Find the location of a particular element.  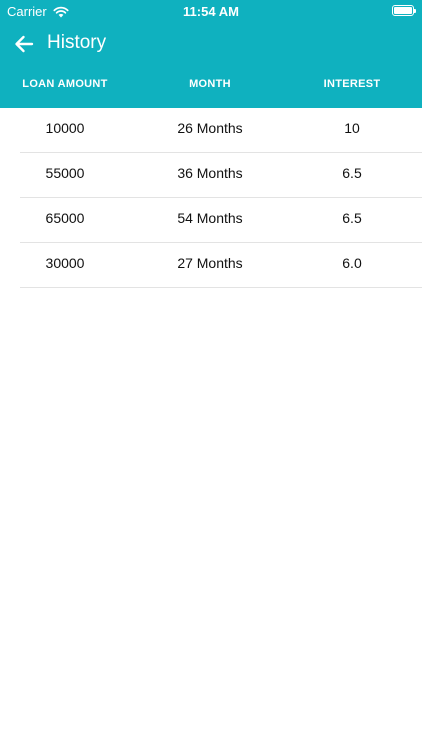

back-button is located at coordinates (24, 44).